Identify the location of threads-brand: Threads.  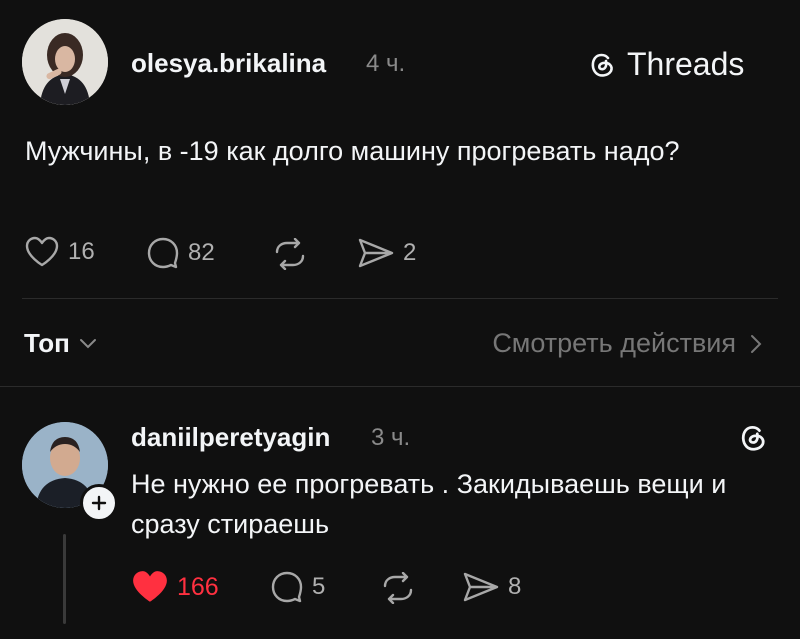
(665, 64).